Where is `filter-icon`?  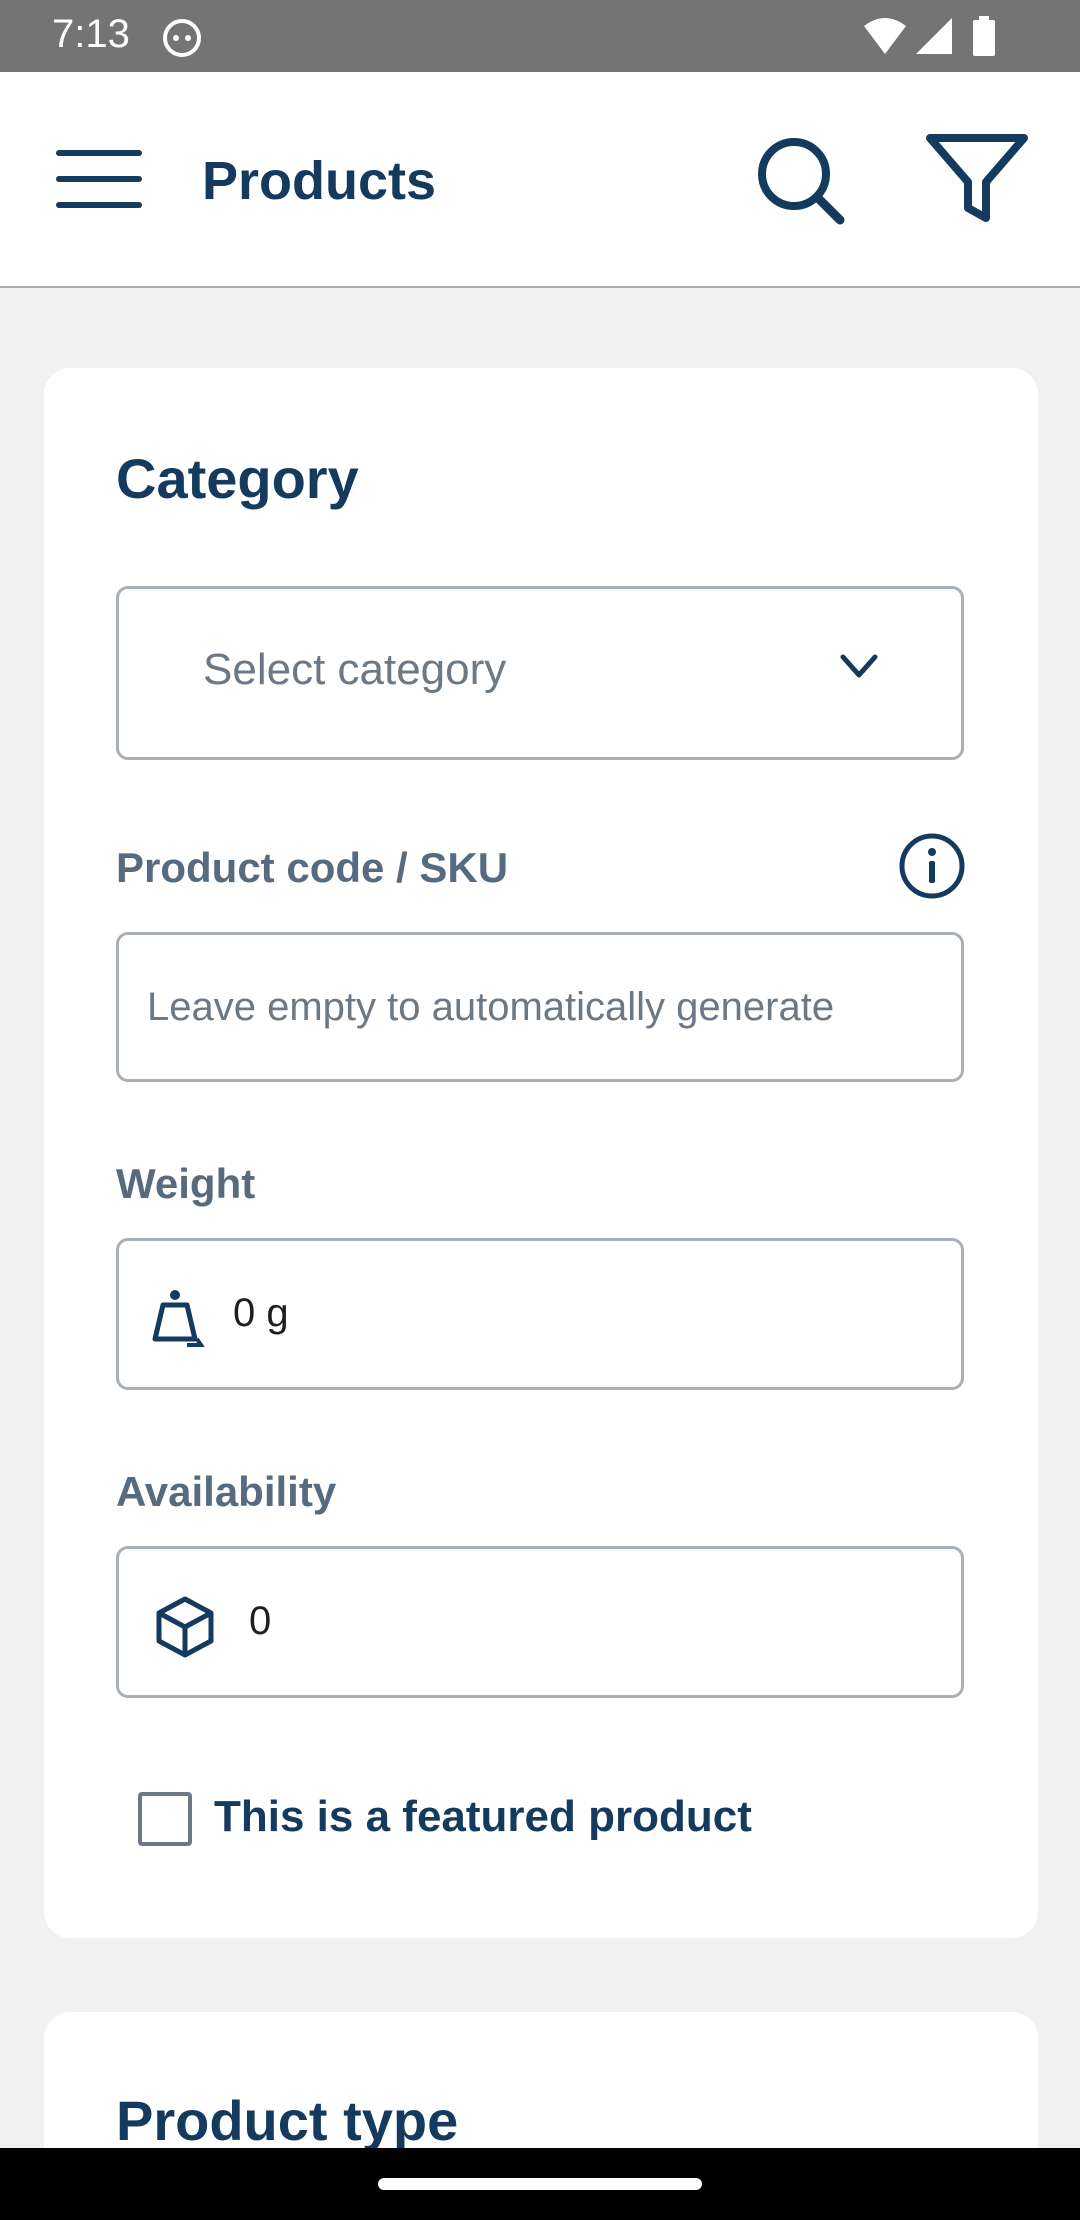
filter-icon is located at coordinates (977, 180).